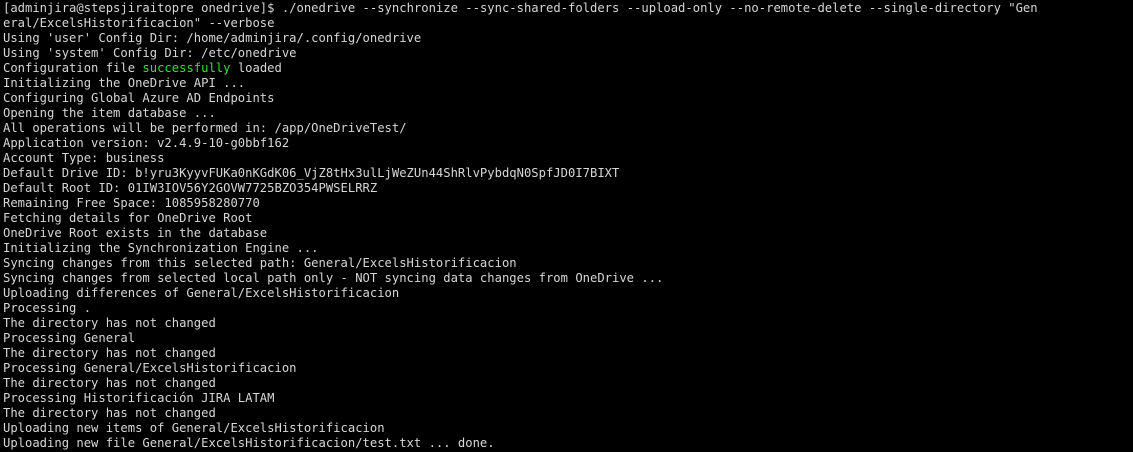 This screenshot has height=452, width=1133. I want to click on config-suffix: loaded, so click(256, 68).